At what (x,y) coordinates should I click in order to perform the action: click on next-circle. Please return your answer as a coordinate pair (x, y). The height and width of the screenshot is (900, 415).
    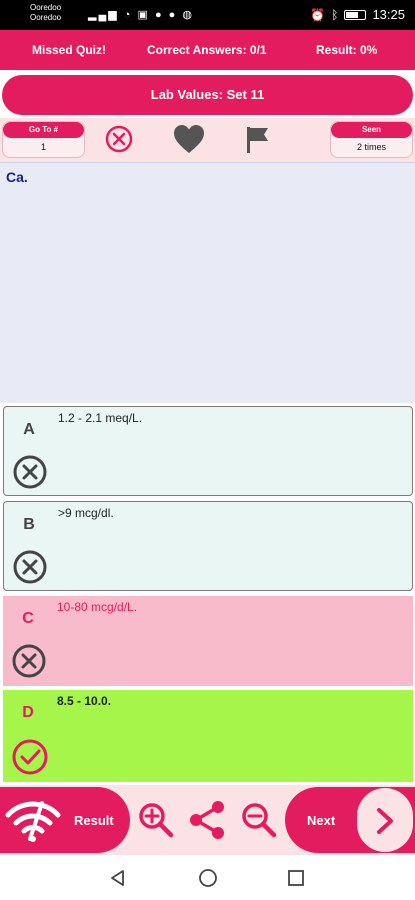
    Looking at the image, I should click on (385, 820).